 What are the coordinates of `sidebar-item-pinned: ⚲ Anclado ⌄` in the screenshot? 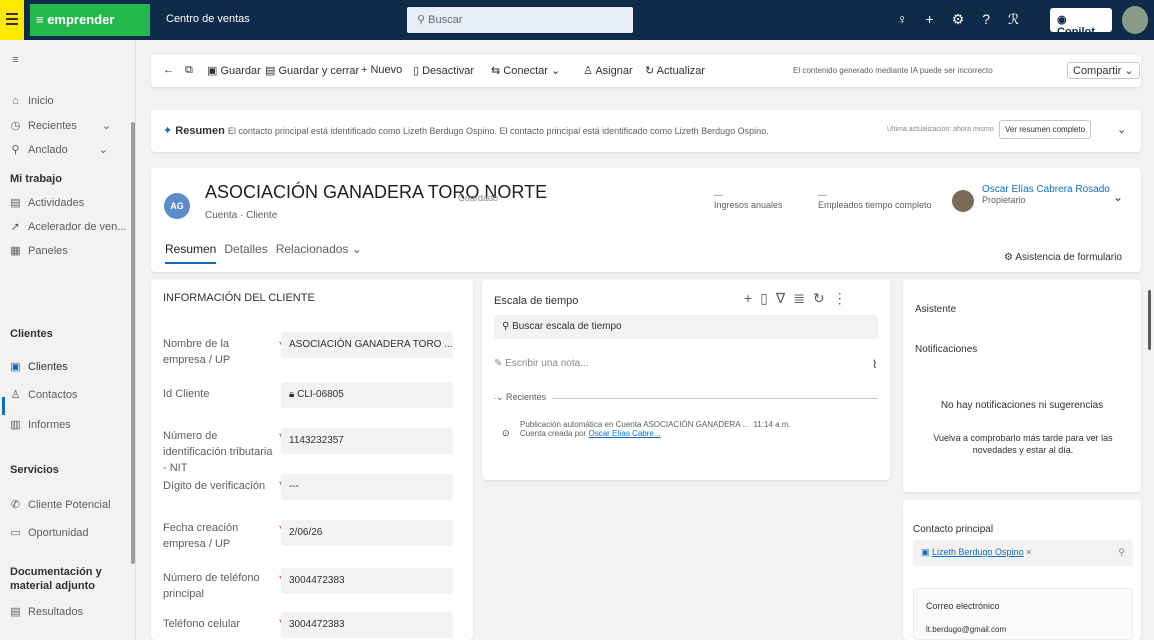 It's located at (59, 150).